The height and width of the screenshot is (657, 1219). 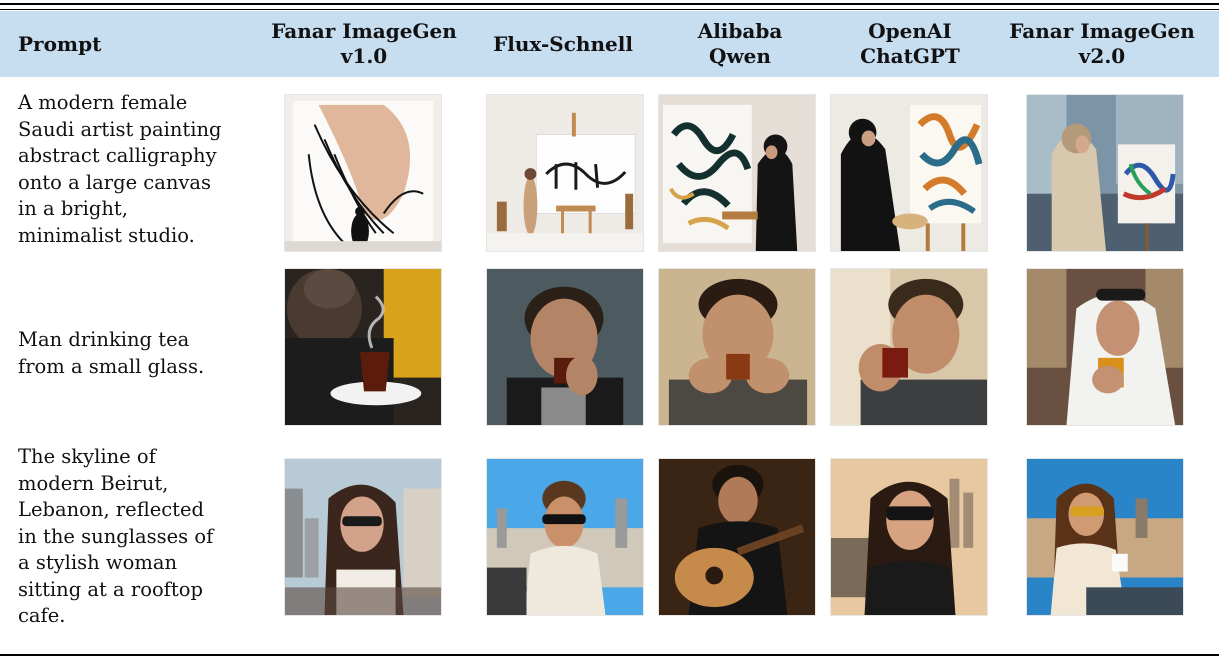 I want to click on header-alibaba-qwen: Alibaba Qwen, so click(x=740, y=44).